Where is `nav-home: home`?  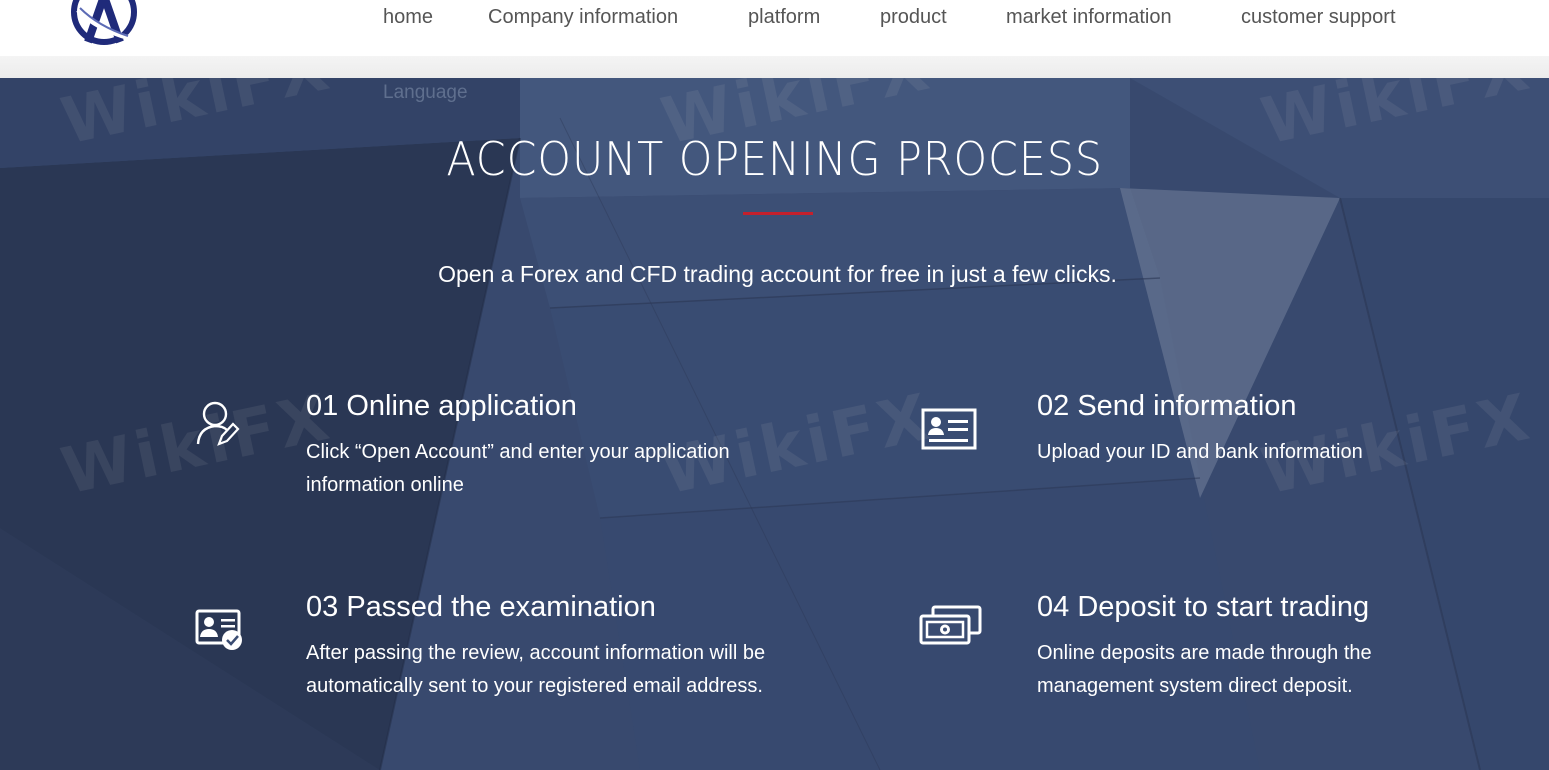 nav-home: home is located at coordinates (408, 17).